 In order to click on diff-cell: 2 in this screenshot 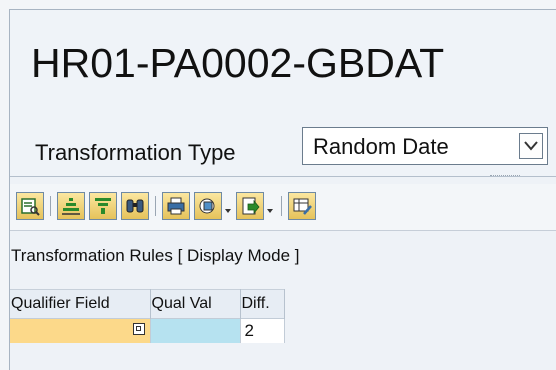, I will do `click(262, 330)`.